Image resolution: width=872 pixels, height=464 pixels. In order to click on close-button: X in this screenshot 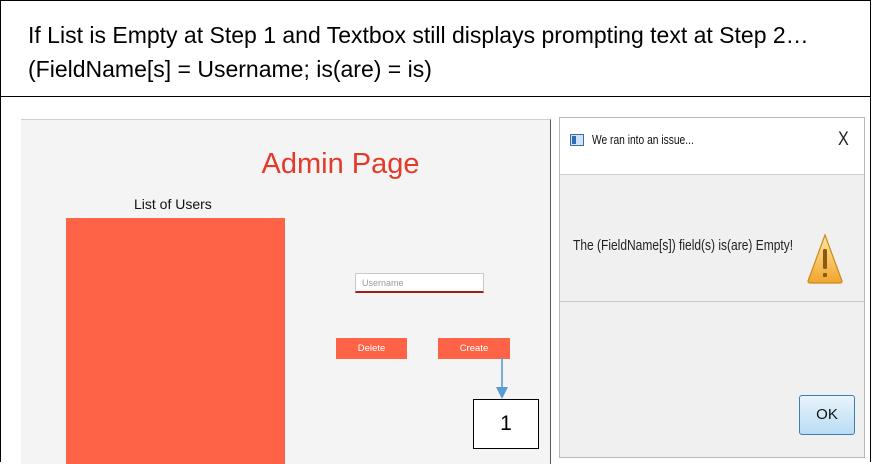, I will do `click(843, 140)`.